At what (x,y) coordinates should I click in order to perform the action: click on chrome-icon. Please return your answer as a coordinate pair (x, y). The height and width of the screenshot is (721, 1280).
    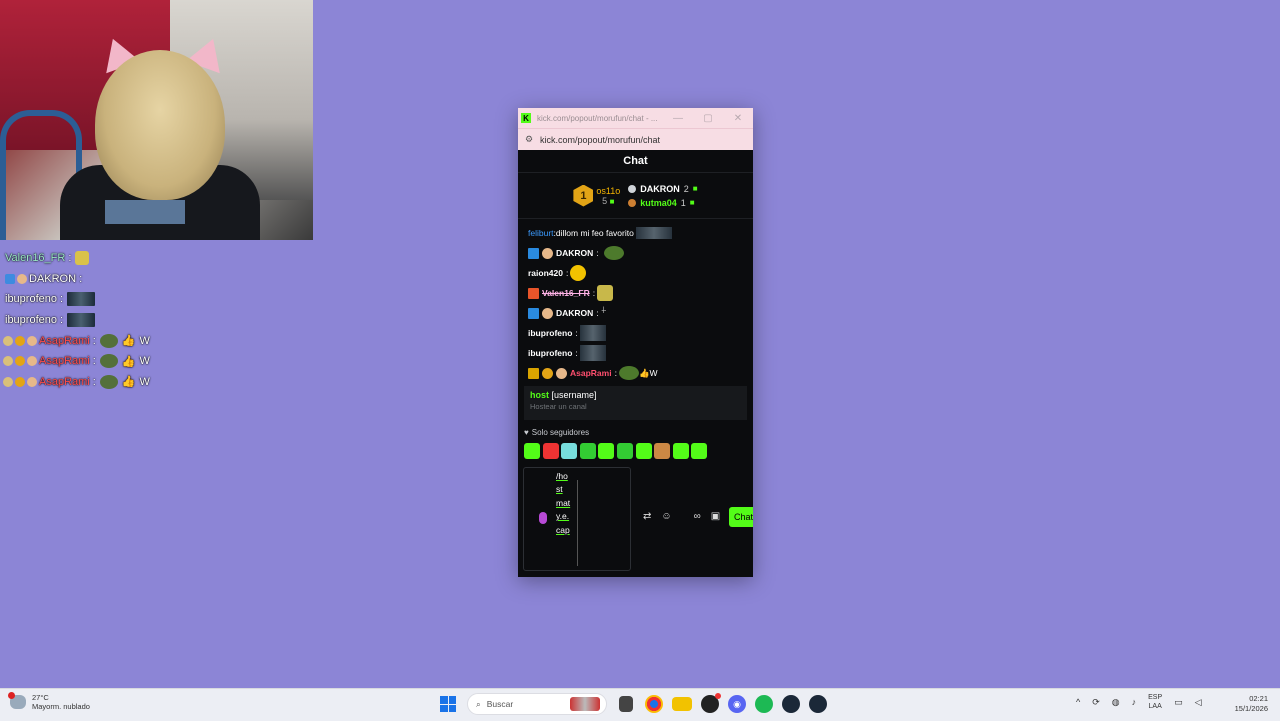
    Looking at the image, I should click on (654, 704).